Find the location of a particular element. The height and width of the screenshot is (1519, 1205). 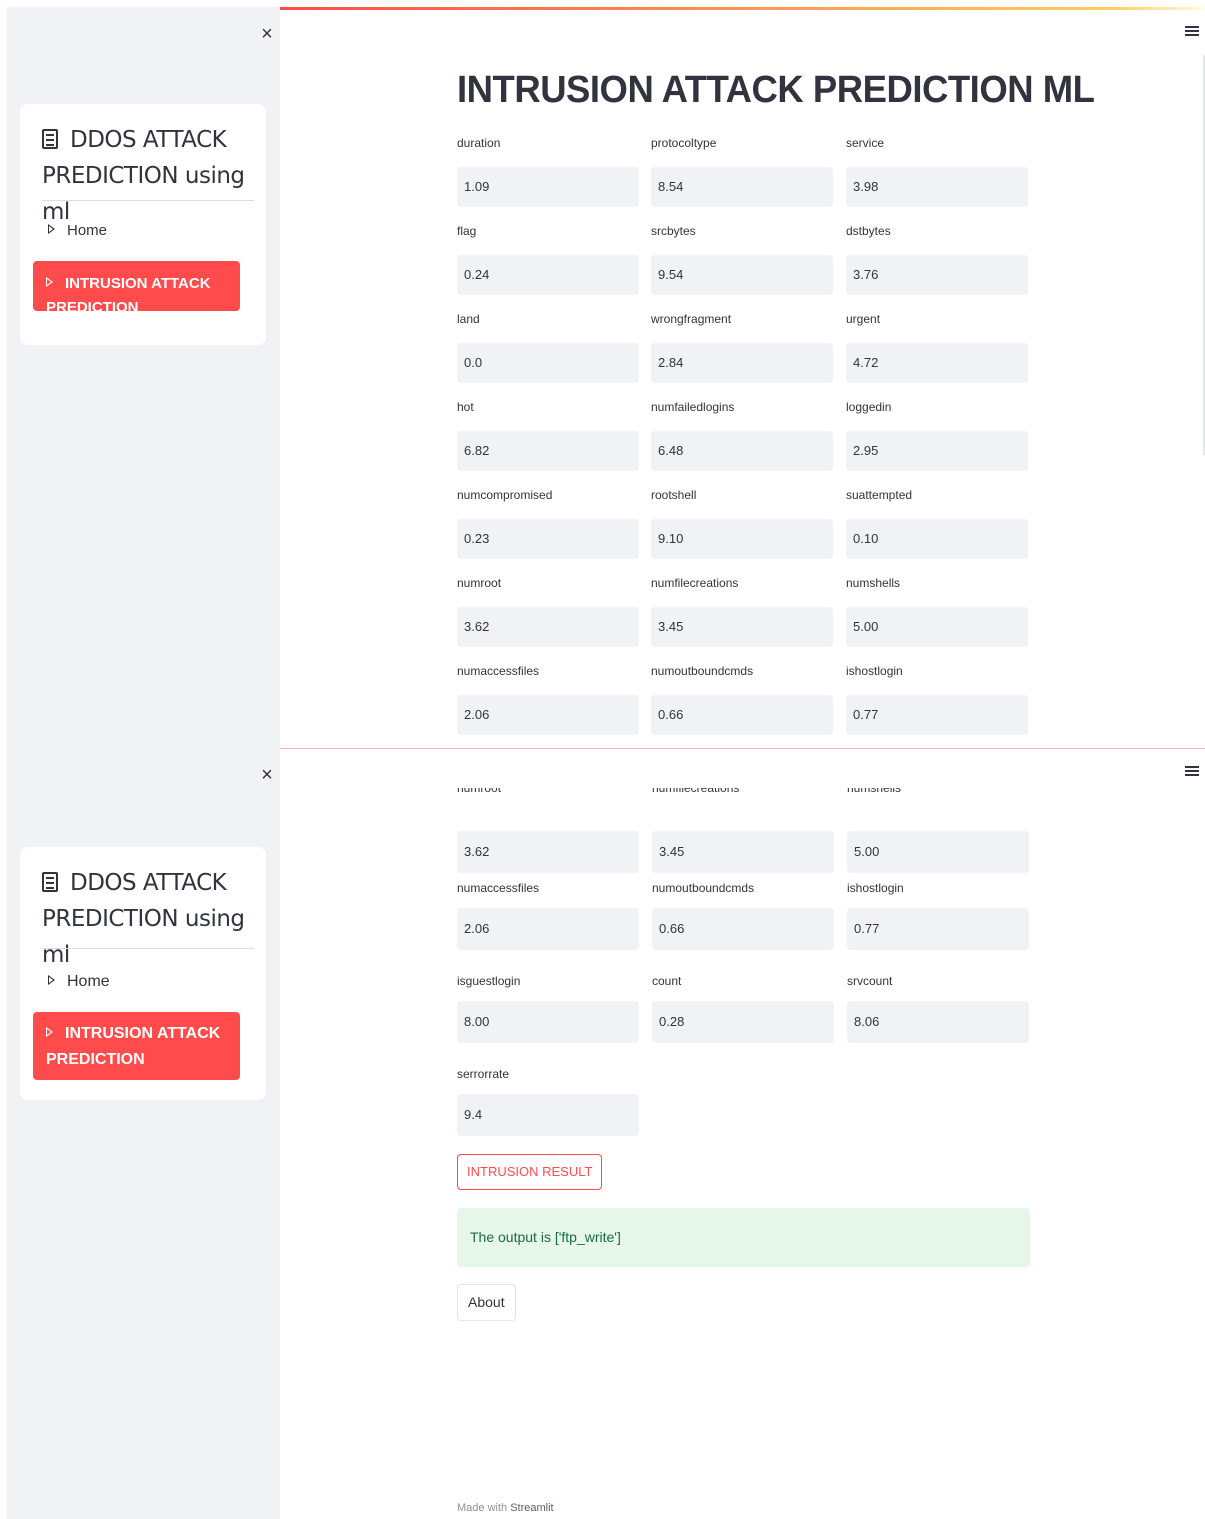

field-serrorrate: serrorrate 9.4 is located at coordinates (548, 1101).